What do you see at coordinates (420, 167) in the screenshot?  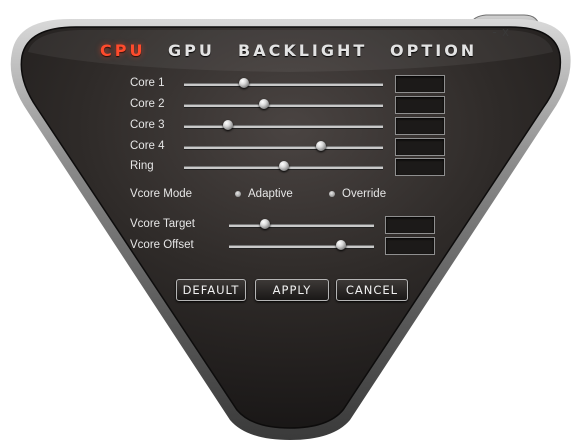 I see `ring-value-box` at bounding box center [420, 167].